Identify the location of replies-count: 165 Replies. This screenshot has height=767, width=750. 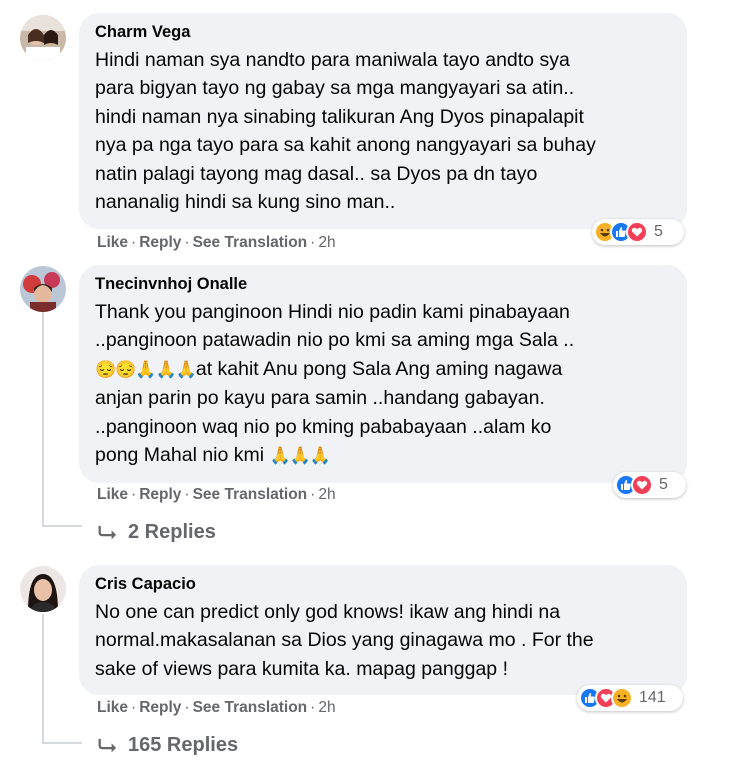
(183, 745).